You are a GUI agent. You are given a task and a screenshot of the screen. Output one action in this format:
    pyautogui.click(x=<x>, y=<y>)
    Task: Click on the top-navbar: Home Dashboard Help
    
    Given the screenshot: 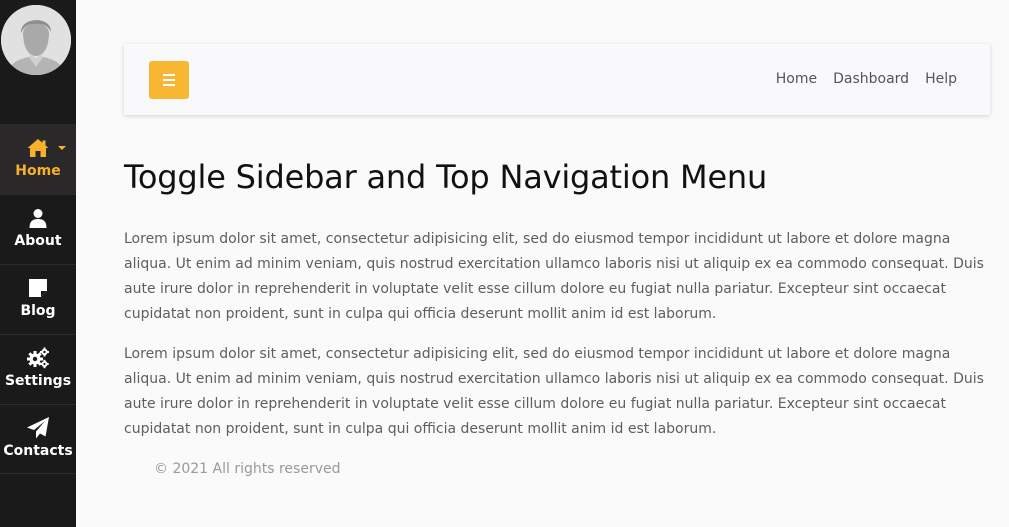 What is the action you would take?
    pyautogui.click(x=557, y=79)
    